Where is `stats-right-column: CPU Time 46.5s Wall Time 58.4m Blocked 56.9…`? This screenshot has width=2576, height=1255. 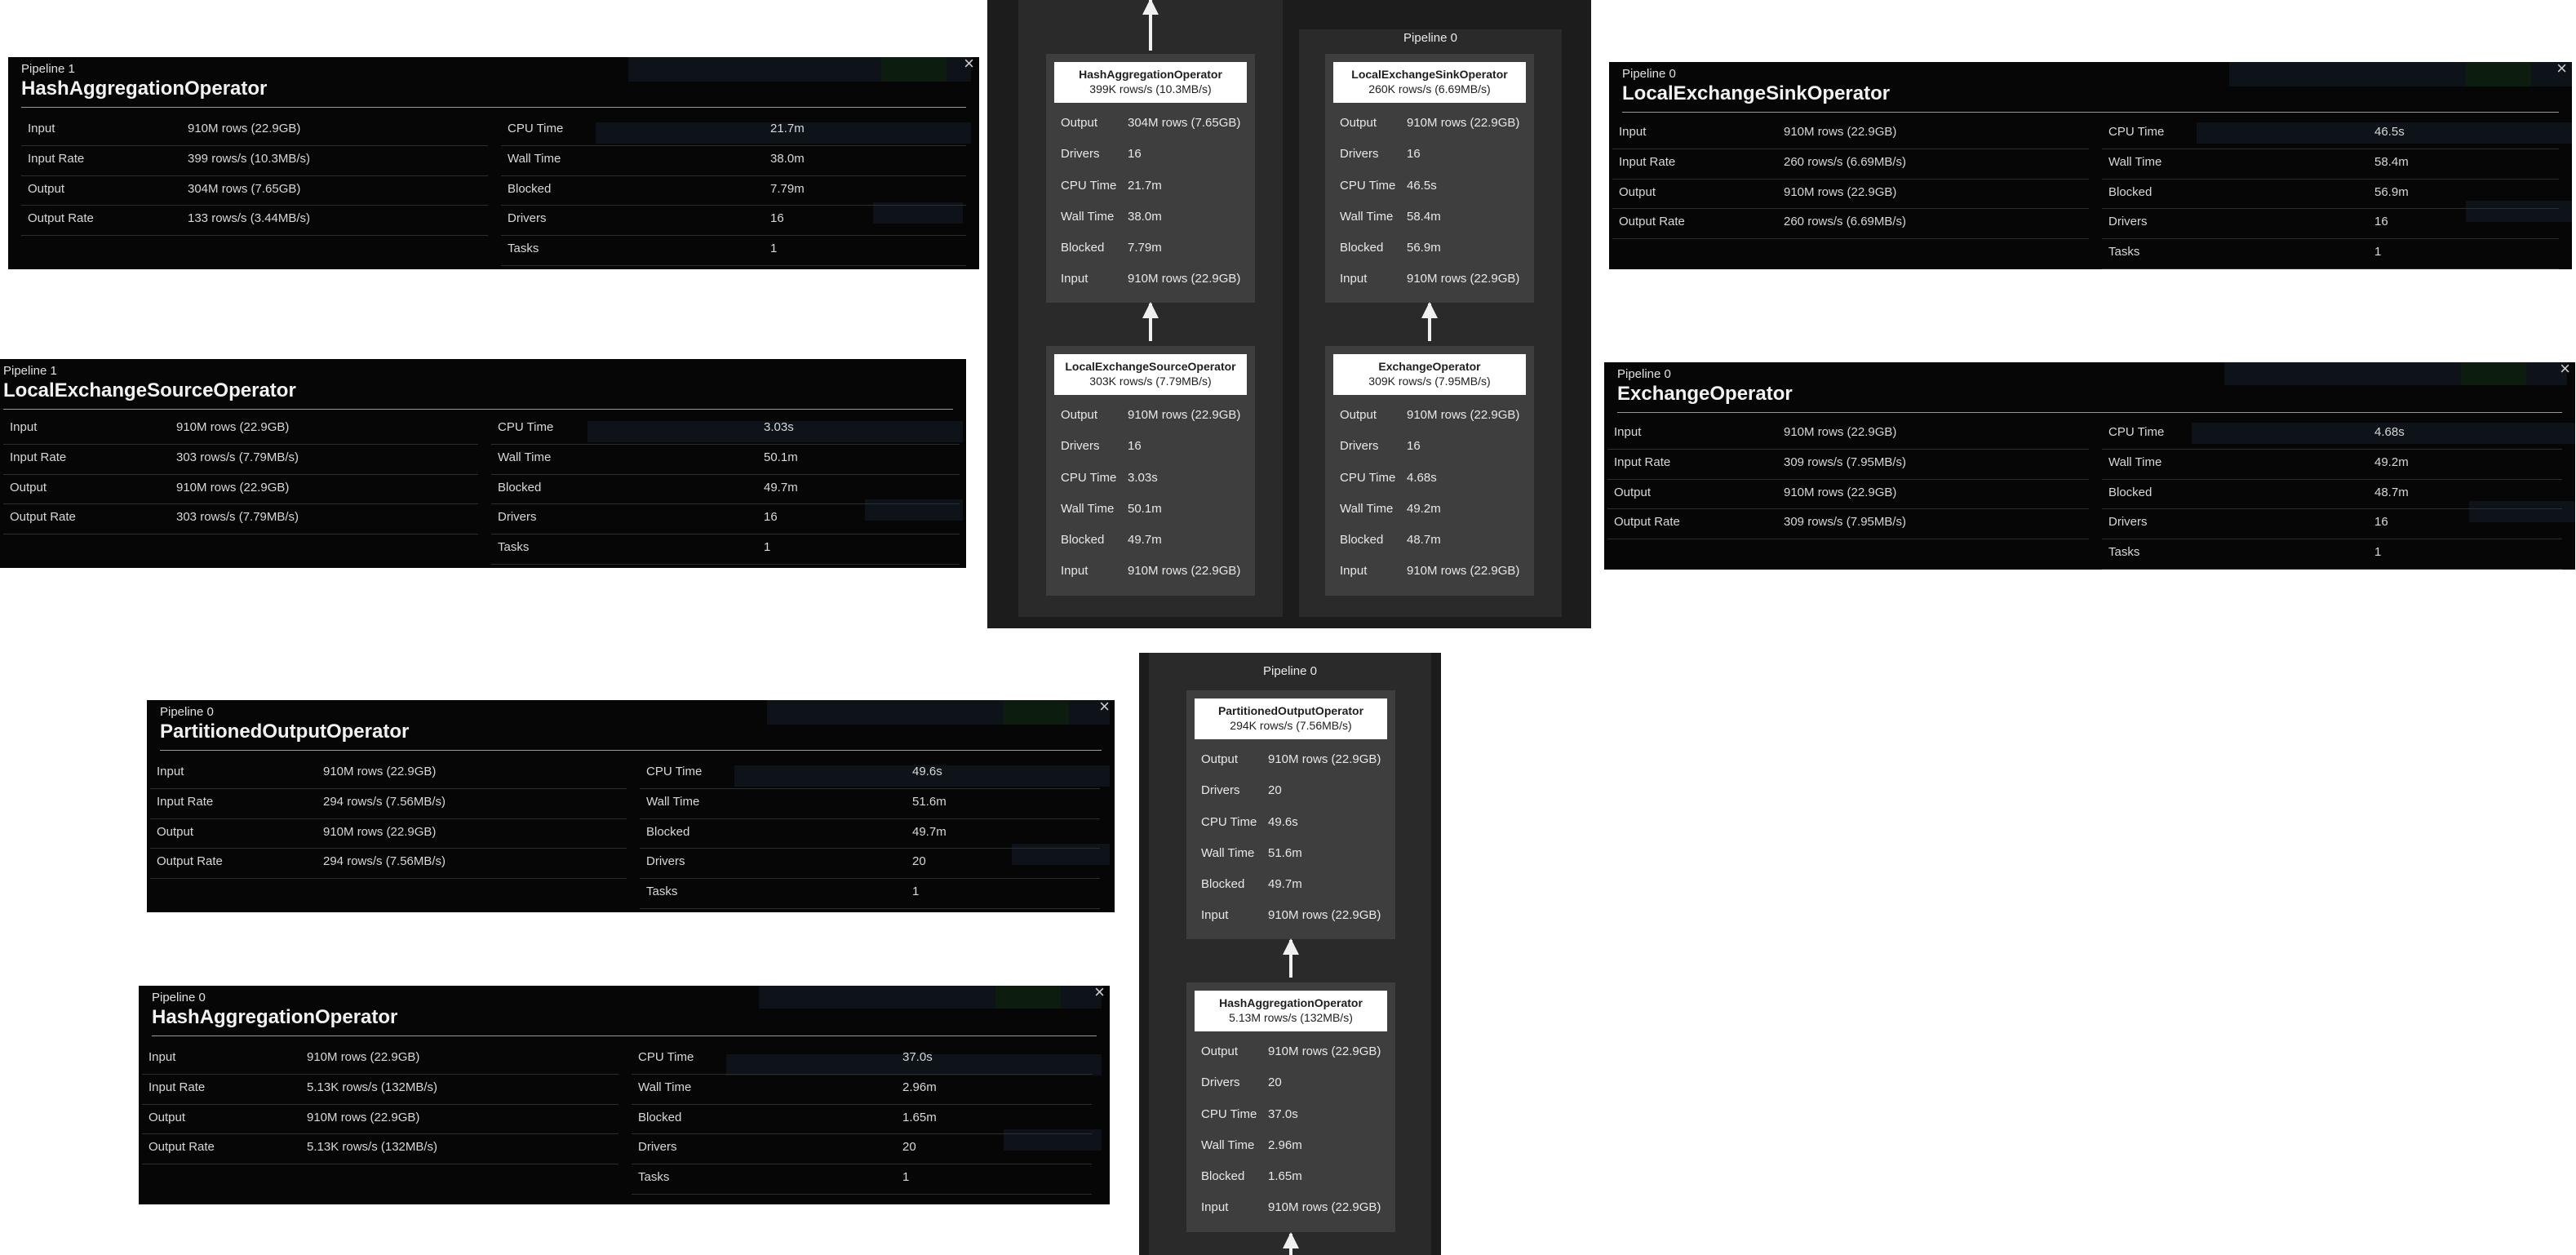 stats-right-column: CPU Time 46.5s Wall Time 58.4m Blocked 56.9… is located at coordinates (2330, 194).